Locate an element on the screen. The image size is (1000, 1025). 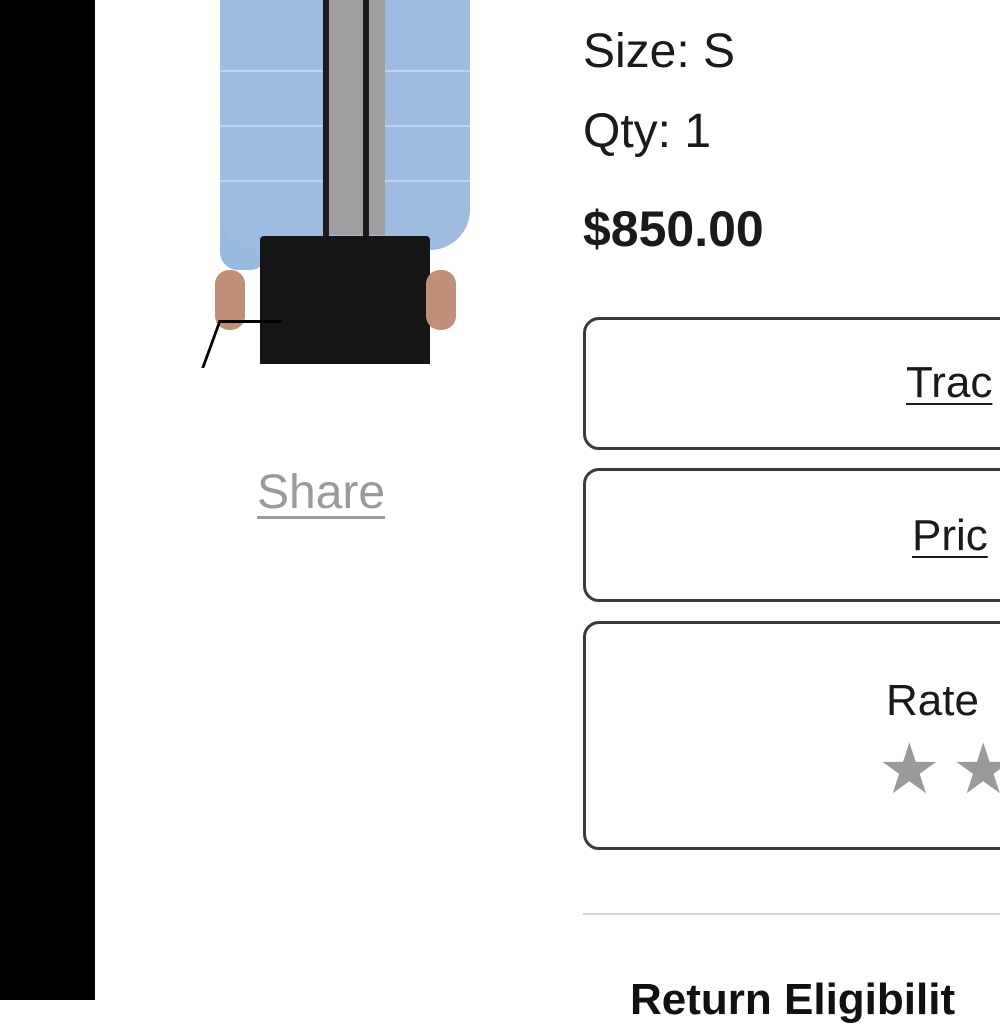
track-package-button: Trac is located at coordinates (791, 383).